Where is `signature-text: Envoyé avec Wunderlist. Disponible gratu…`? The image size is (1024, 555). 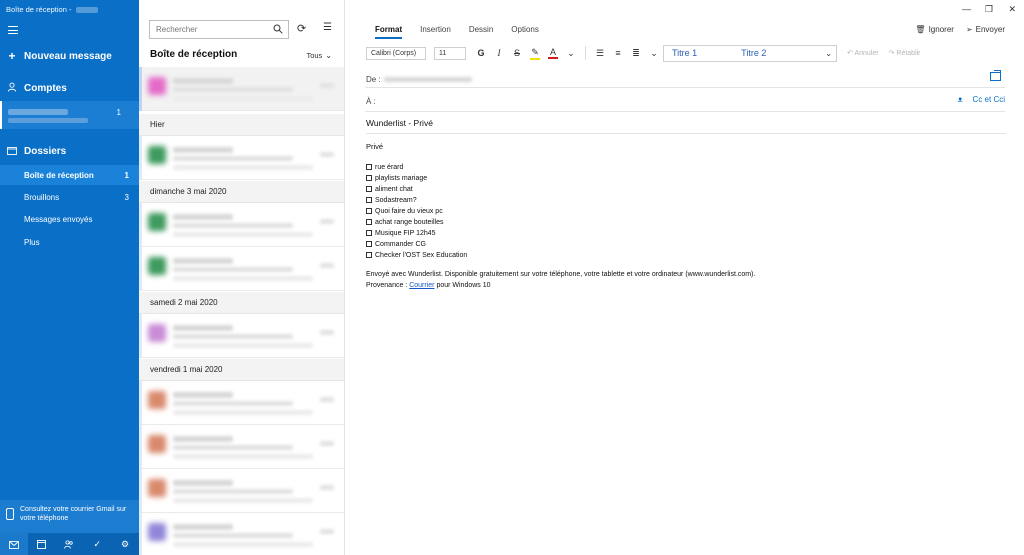 signature-text: Envoyé avec Wunderlist. Disponible gratu… is located at coordinates (561, 274).